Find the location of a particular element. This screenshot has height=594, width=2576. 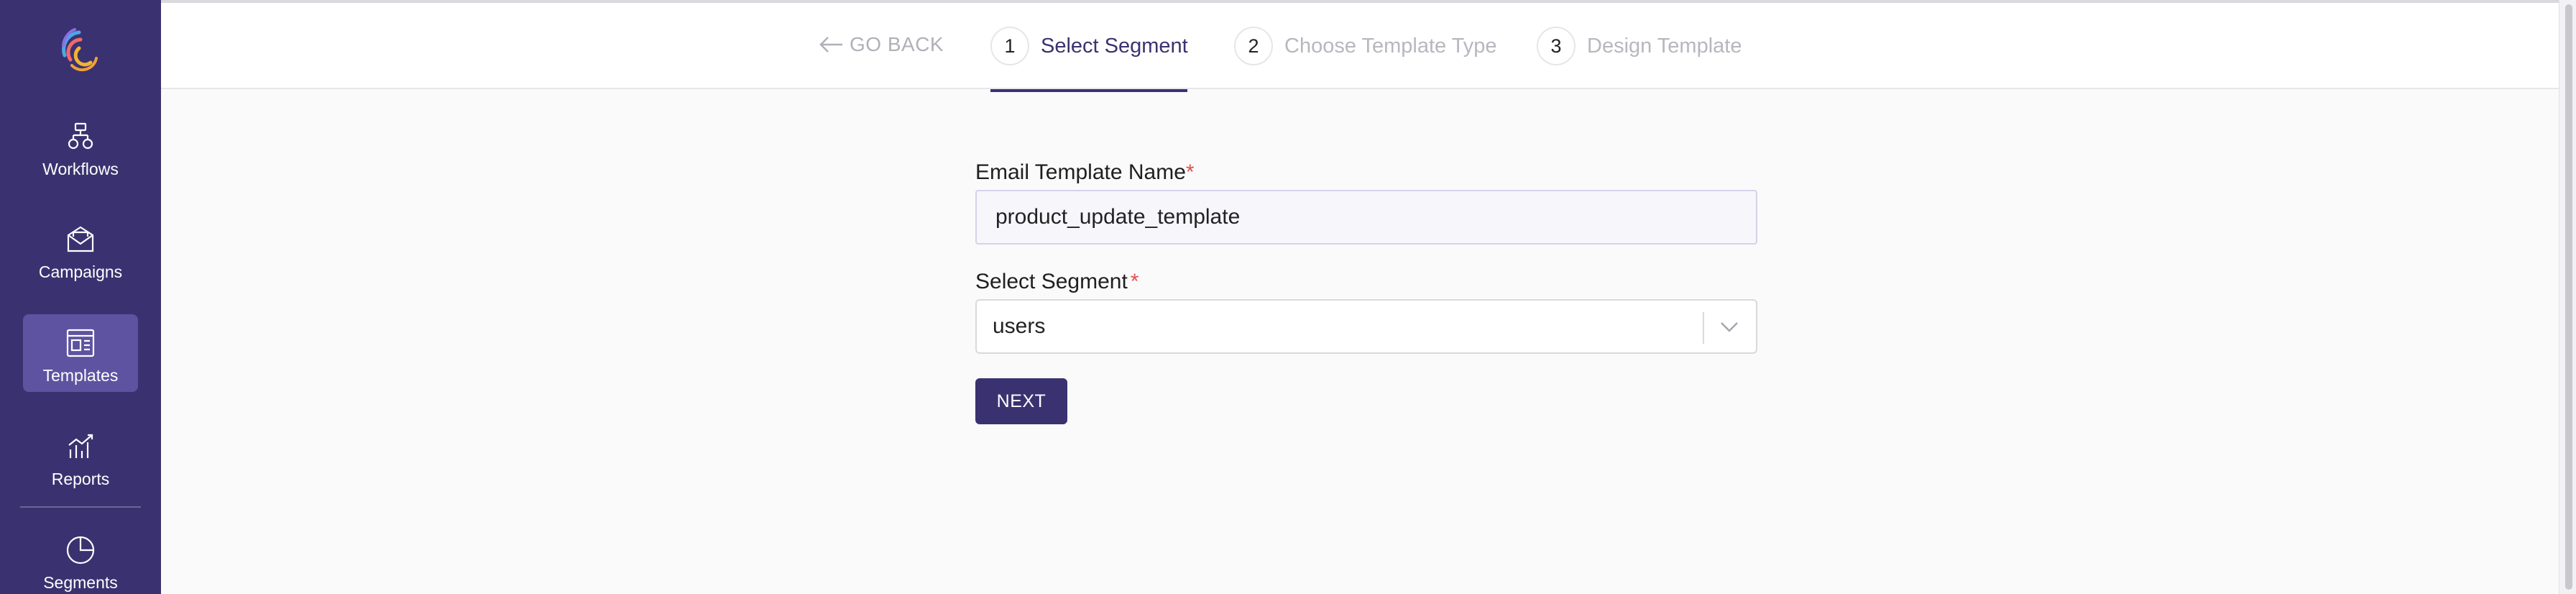

sidebar-item-templates: Templates is located at coordinates (80, 353).